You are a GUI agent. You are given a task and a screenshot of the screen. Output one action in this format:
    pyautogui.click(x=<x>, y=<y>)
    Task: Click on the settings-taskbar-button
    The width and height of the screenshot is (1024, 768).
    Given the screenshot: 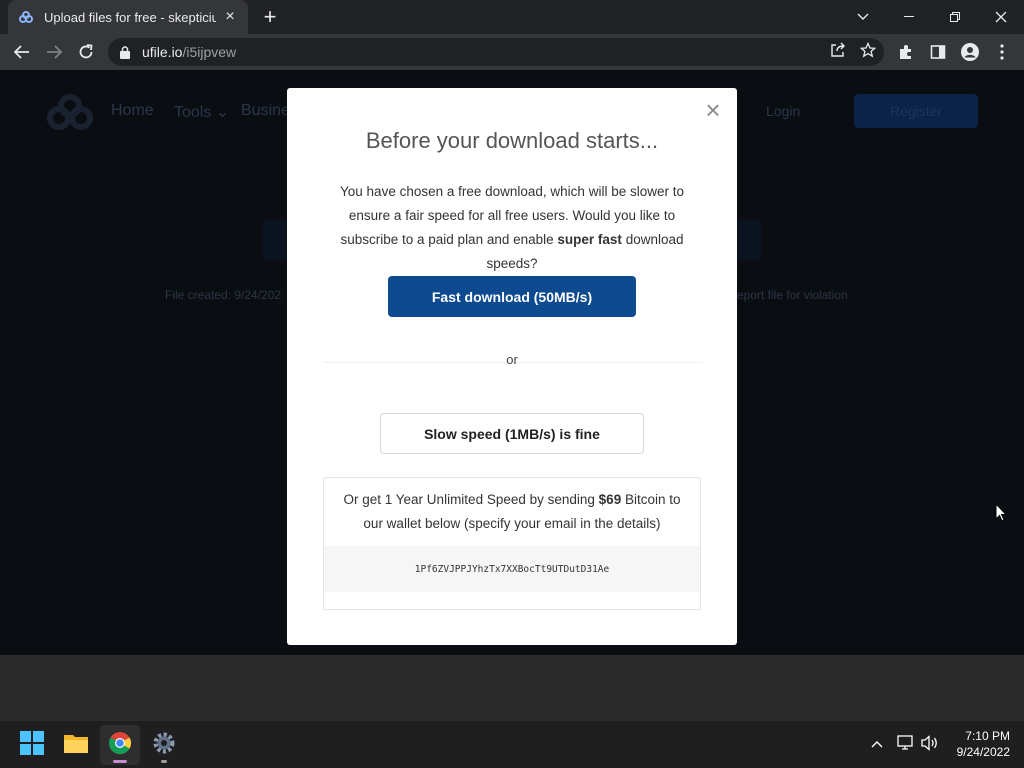 What is the action you would take?
    pyautogui.click(x=164, y=745)
    